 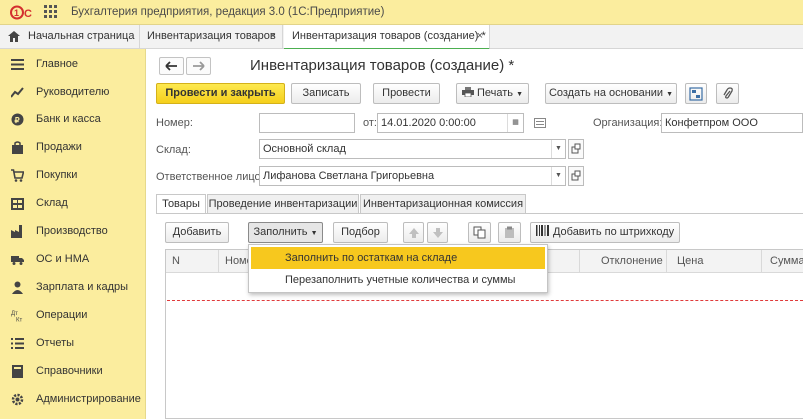 I want to click on add-by-barcode-button: Добавить по штрихкоду, so click(x=605, y=232).